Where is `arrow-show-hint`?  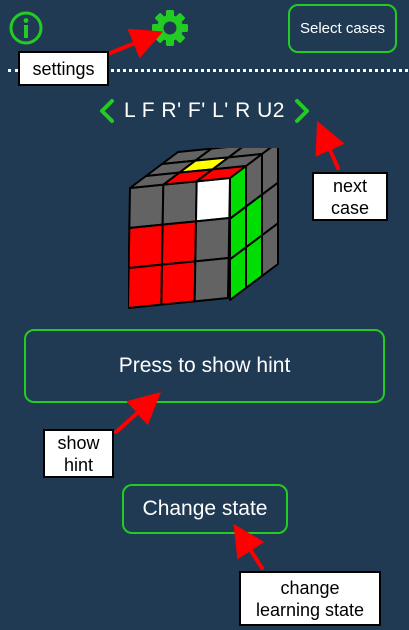 arrow-show-hint is located at coordinates (137, 413).